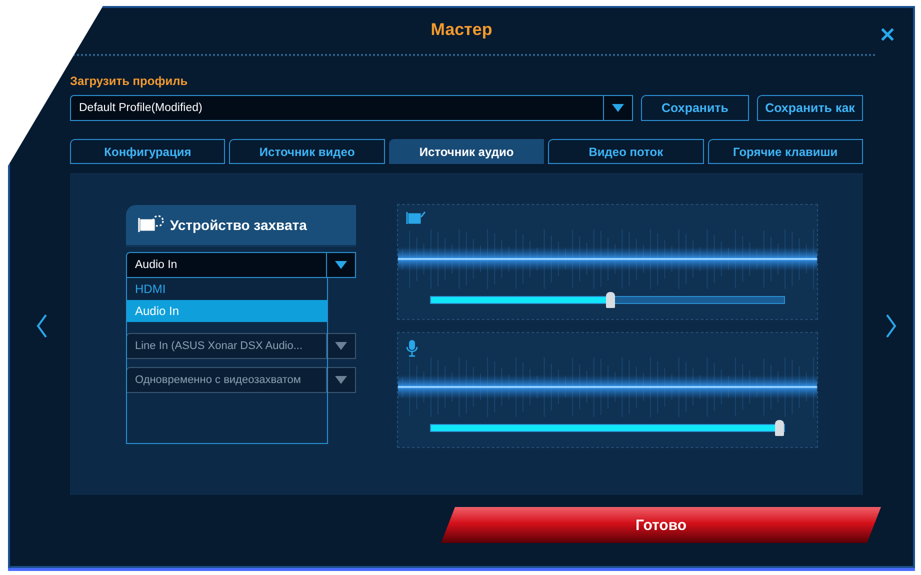 This screenshot has width=921, height=575. Describe the element at coordinates (148, 151) in the screenshot. I see `tab: Конфигурация` at that location.